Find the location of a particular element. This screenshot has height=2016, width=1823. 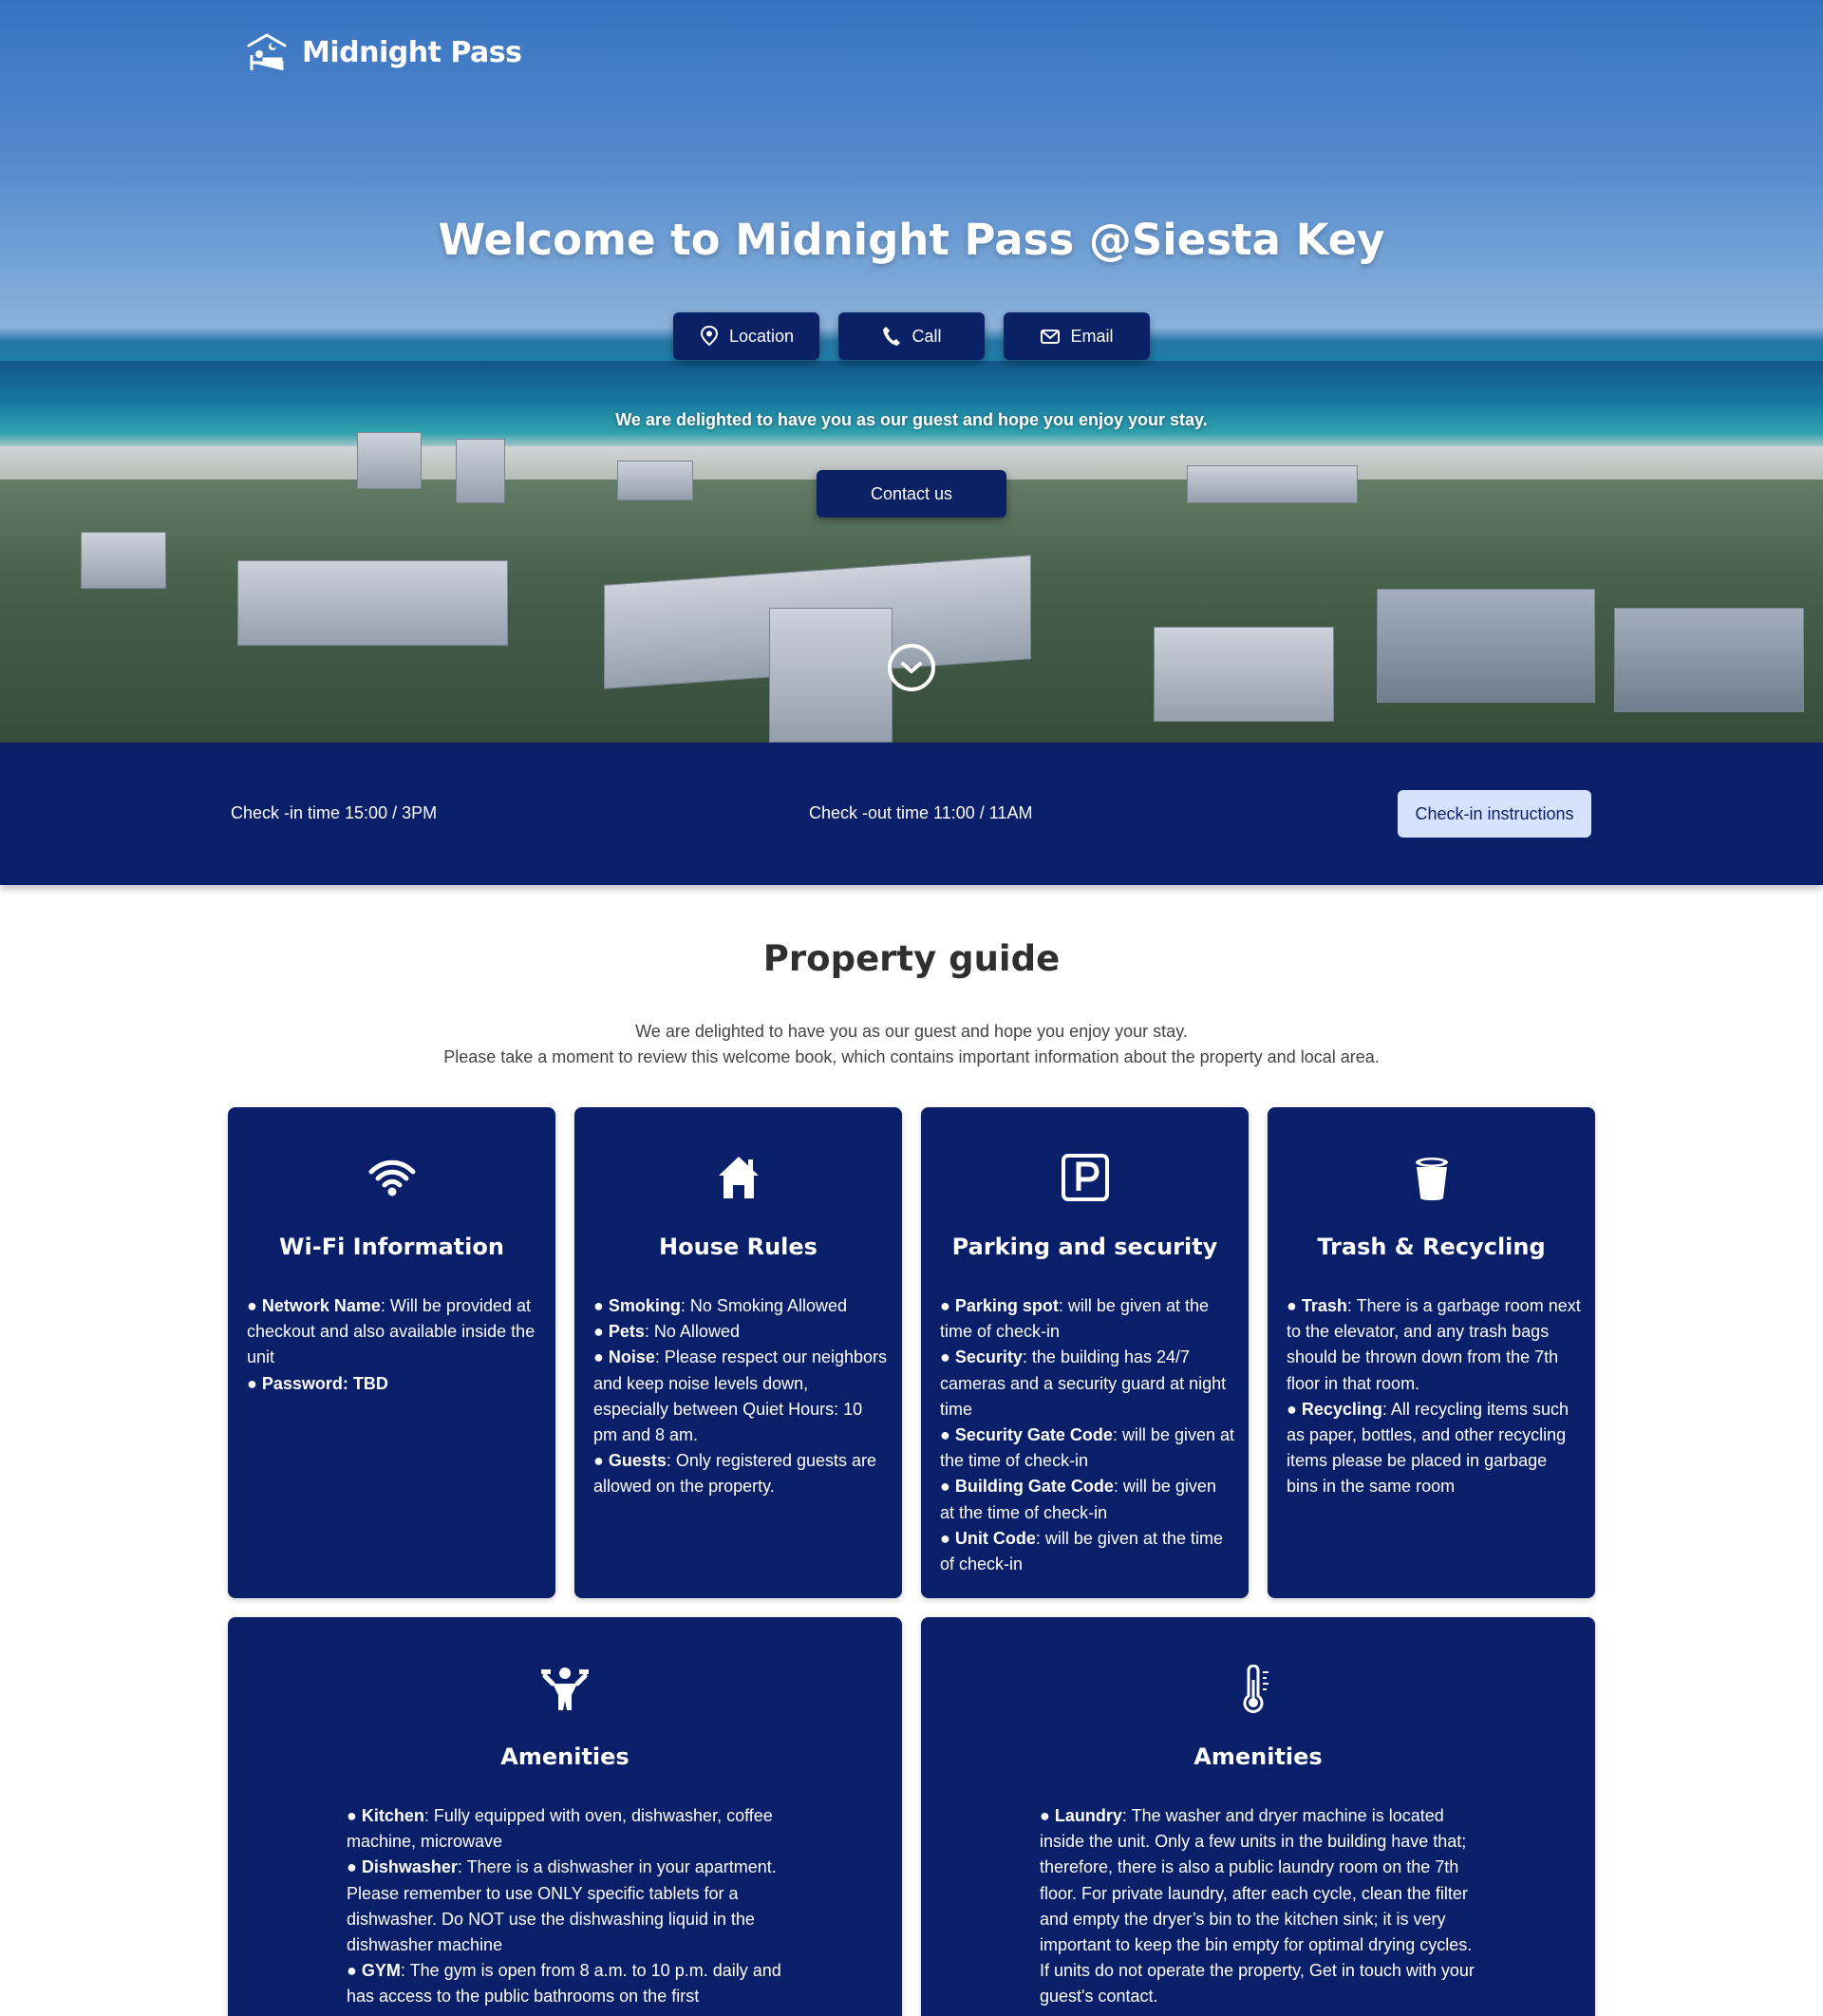

scroll-down-button is located at coordinates (912, 667).